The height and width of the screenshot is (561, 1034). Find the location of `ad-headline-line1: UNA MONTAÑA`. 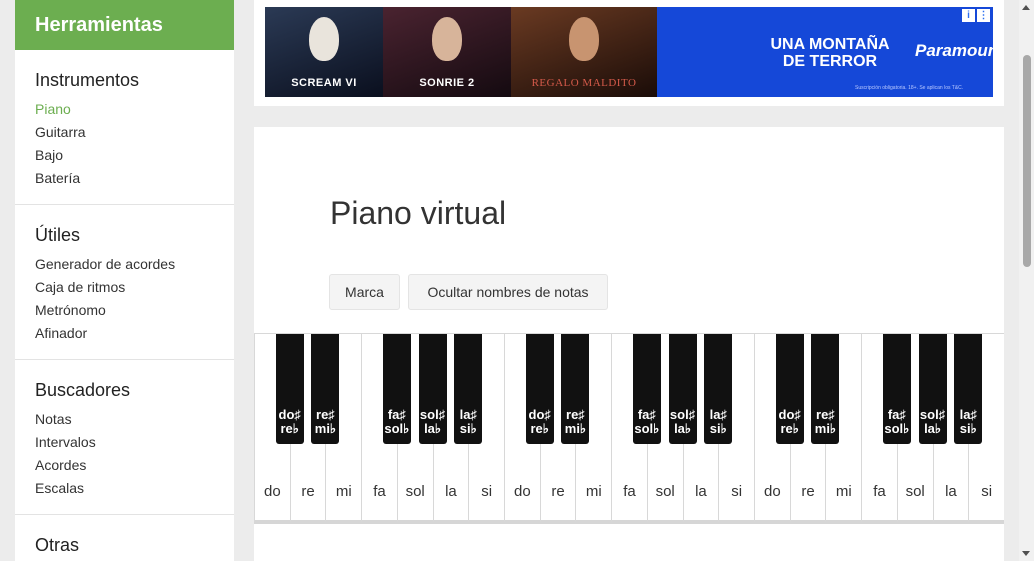

ad-headline-line1: UNA MONTAÑA is located at coordinates (830, 44).